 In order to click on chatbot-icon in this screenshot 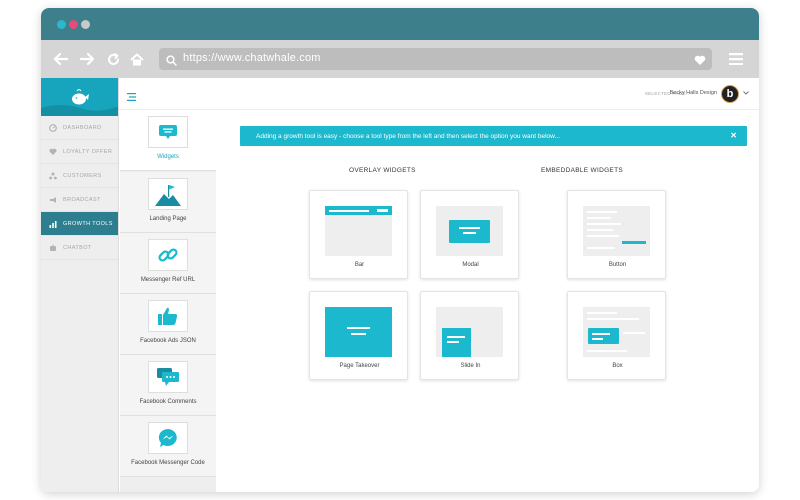, I will do `click(53, 248)`.